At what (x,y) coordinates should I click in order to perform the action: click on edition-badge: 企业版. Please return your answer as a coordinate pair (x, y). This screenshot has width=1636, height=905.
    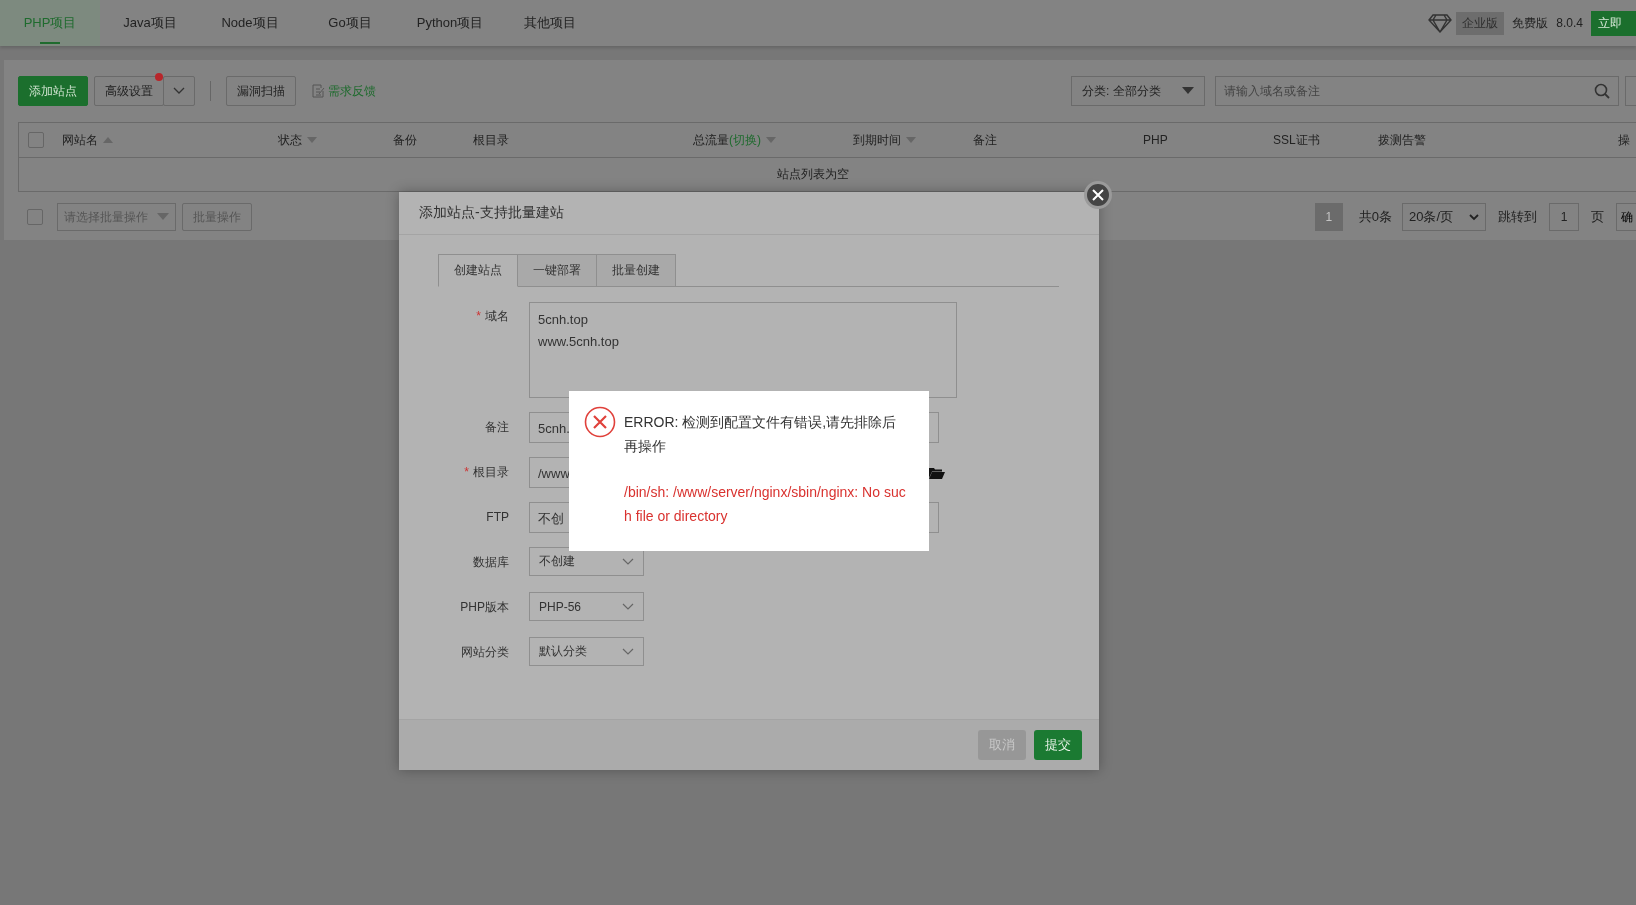
    Looking at the image, I should click on (1480, 23).